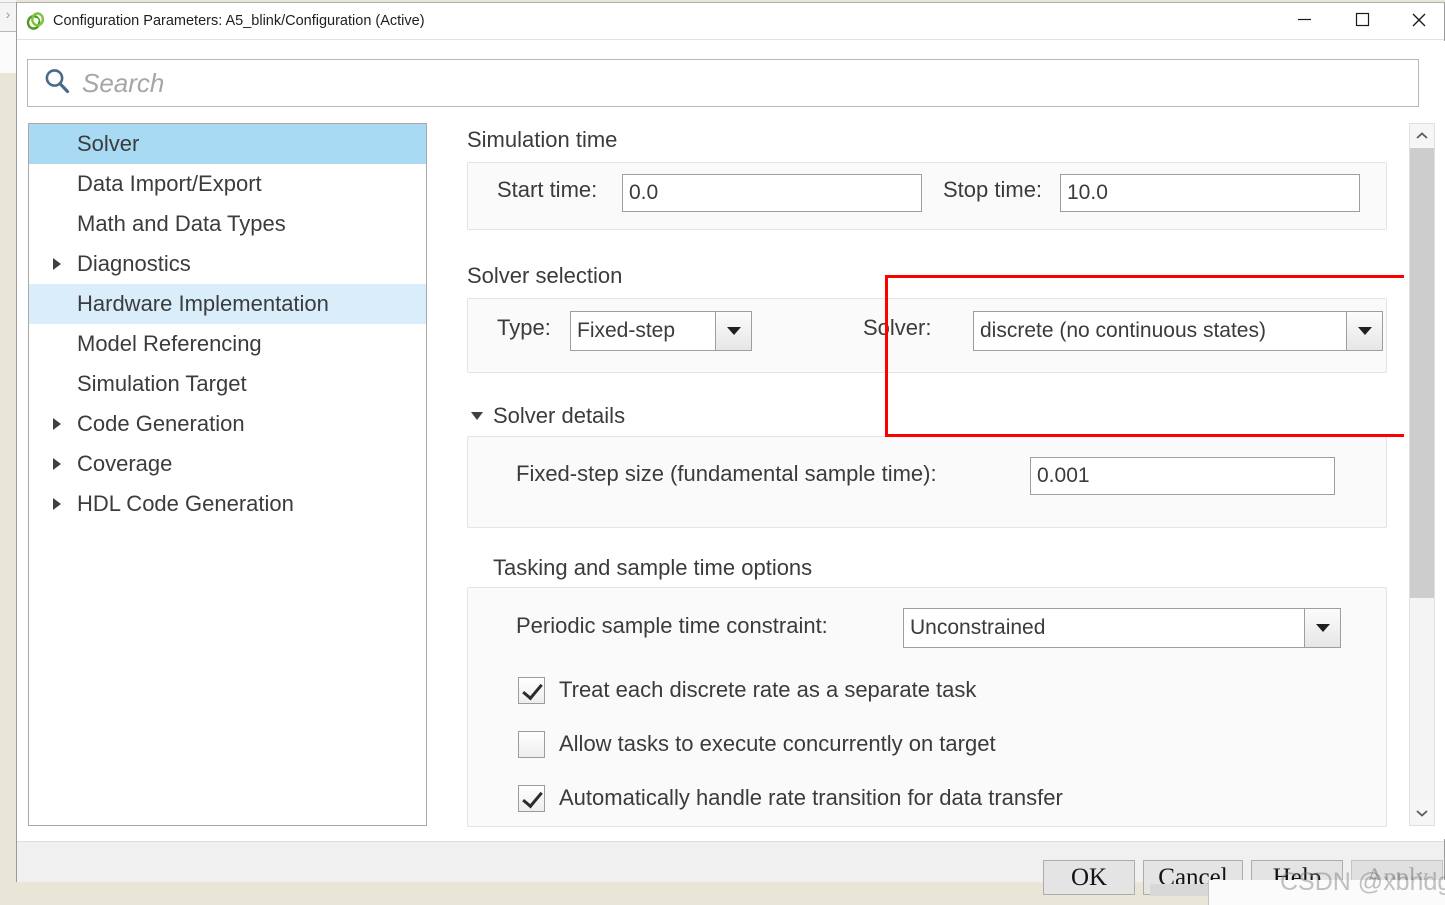  Describe the element at coordinates (181, 223) in the screenshot. I see `sidebar-item-label: Math and Data Types` at that location.